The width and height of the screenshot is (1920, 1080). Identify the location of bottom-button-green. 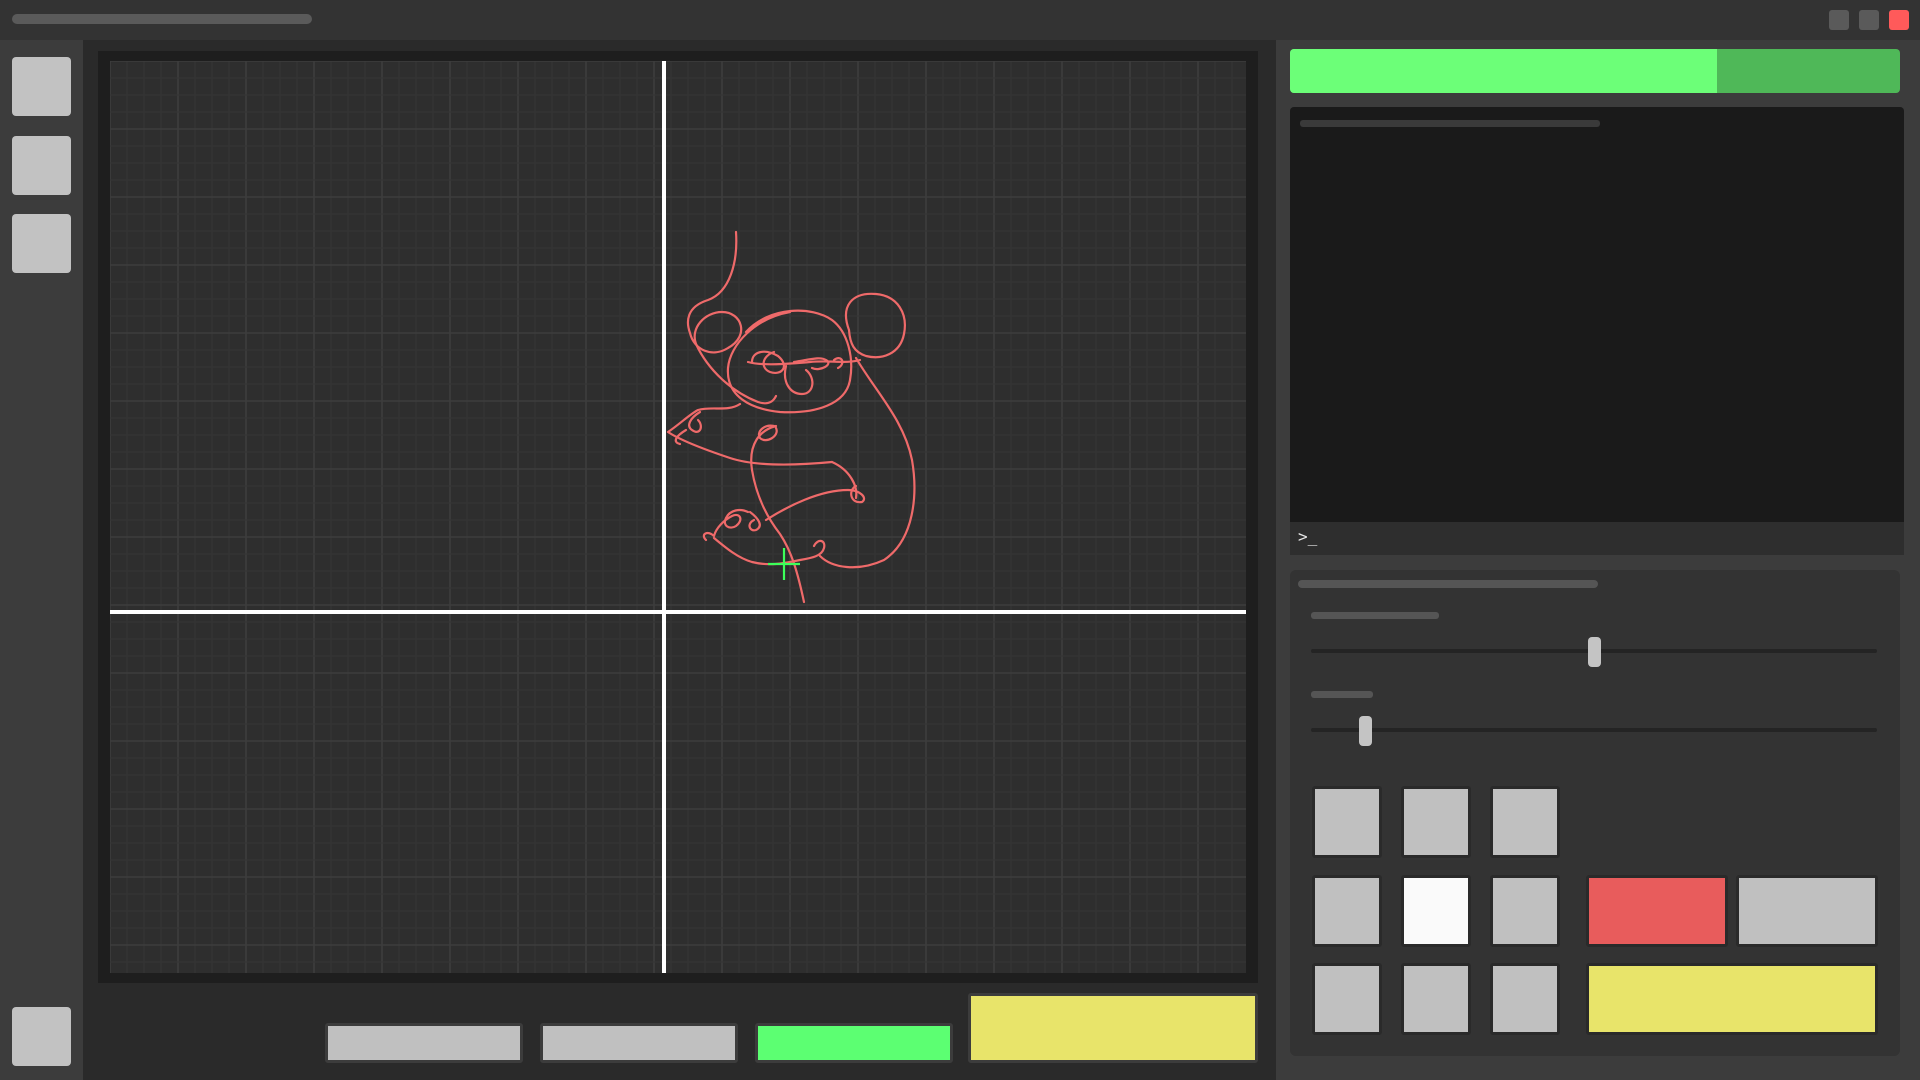
(854, 1043).